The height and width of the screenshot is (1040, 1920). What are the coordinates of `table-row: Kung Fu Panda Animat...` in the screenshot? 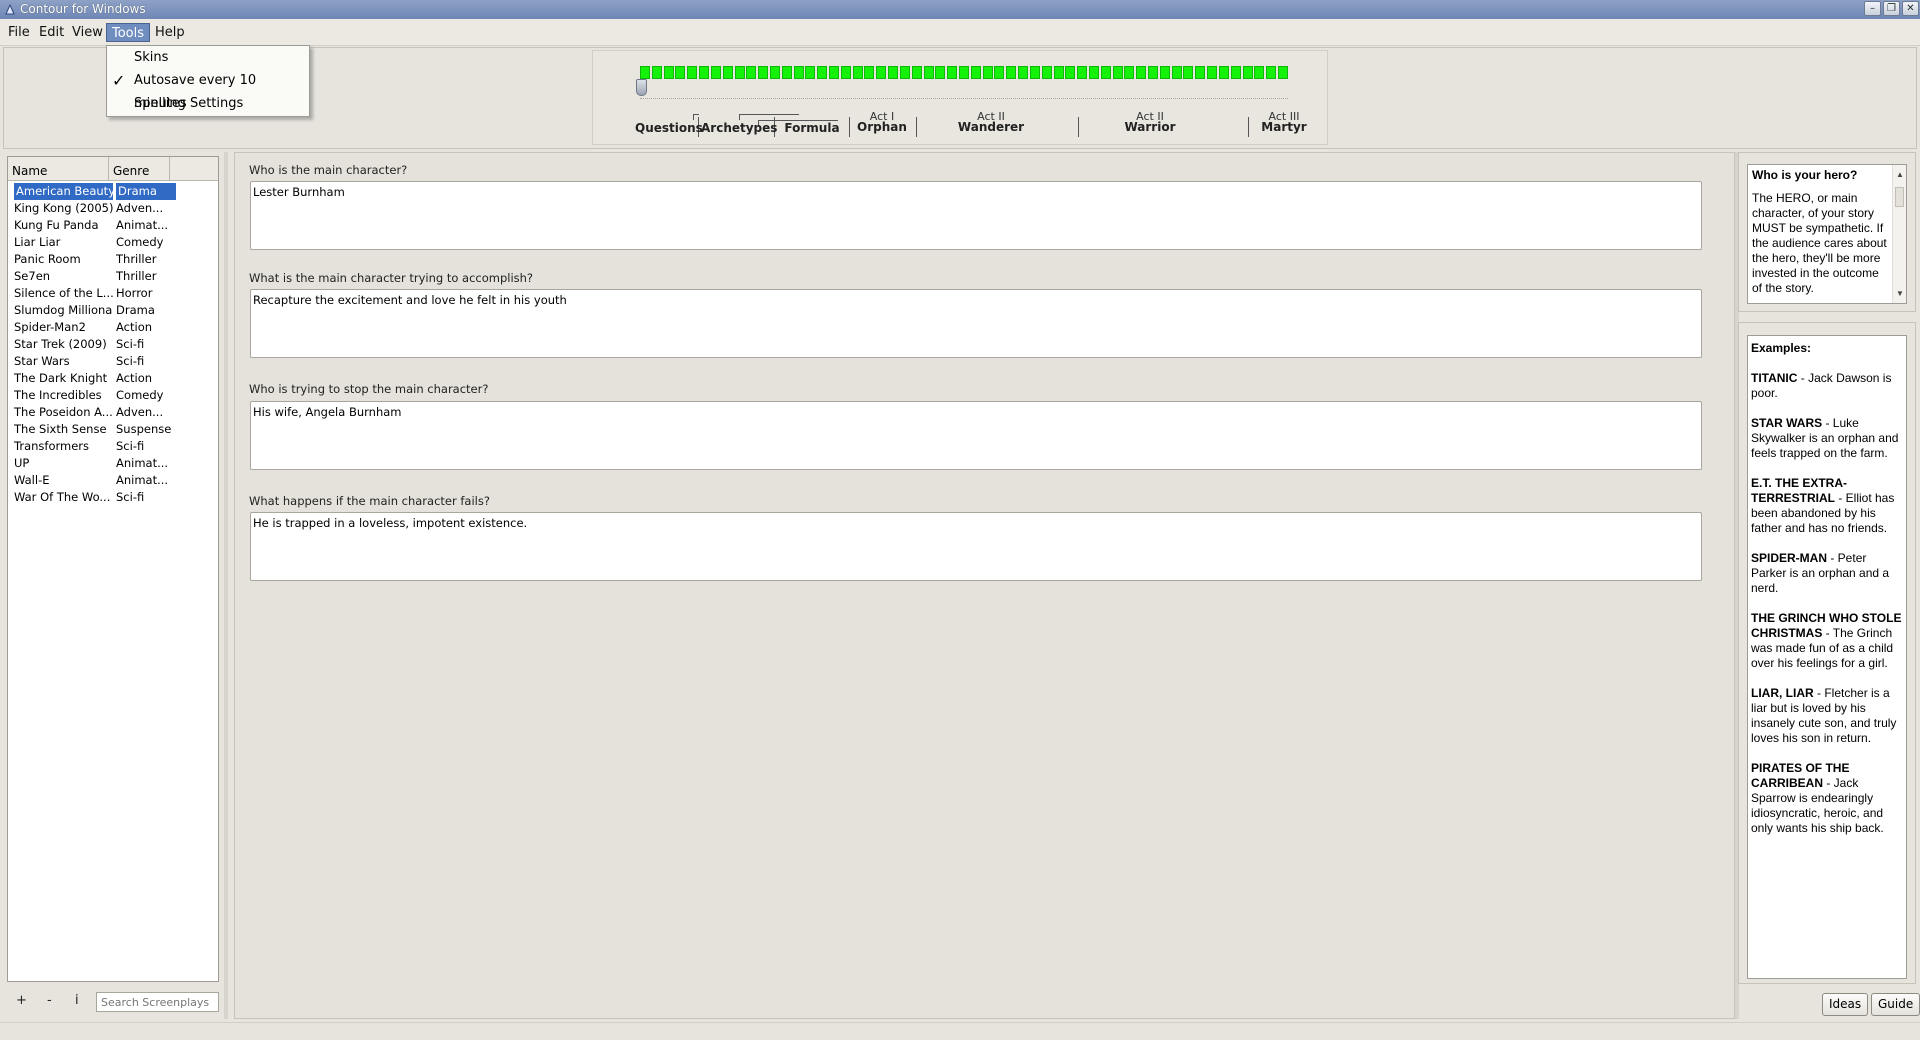 It's located at (113, 225).